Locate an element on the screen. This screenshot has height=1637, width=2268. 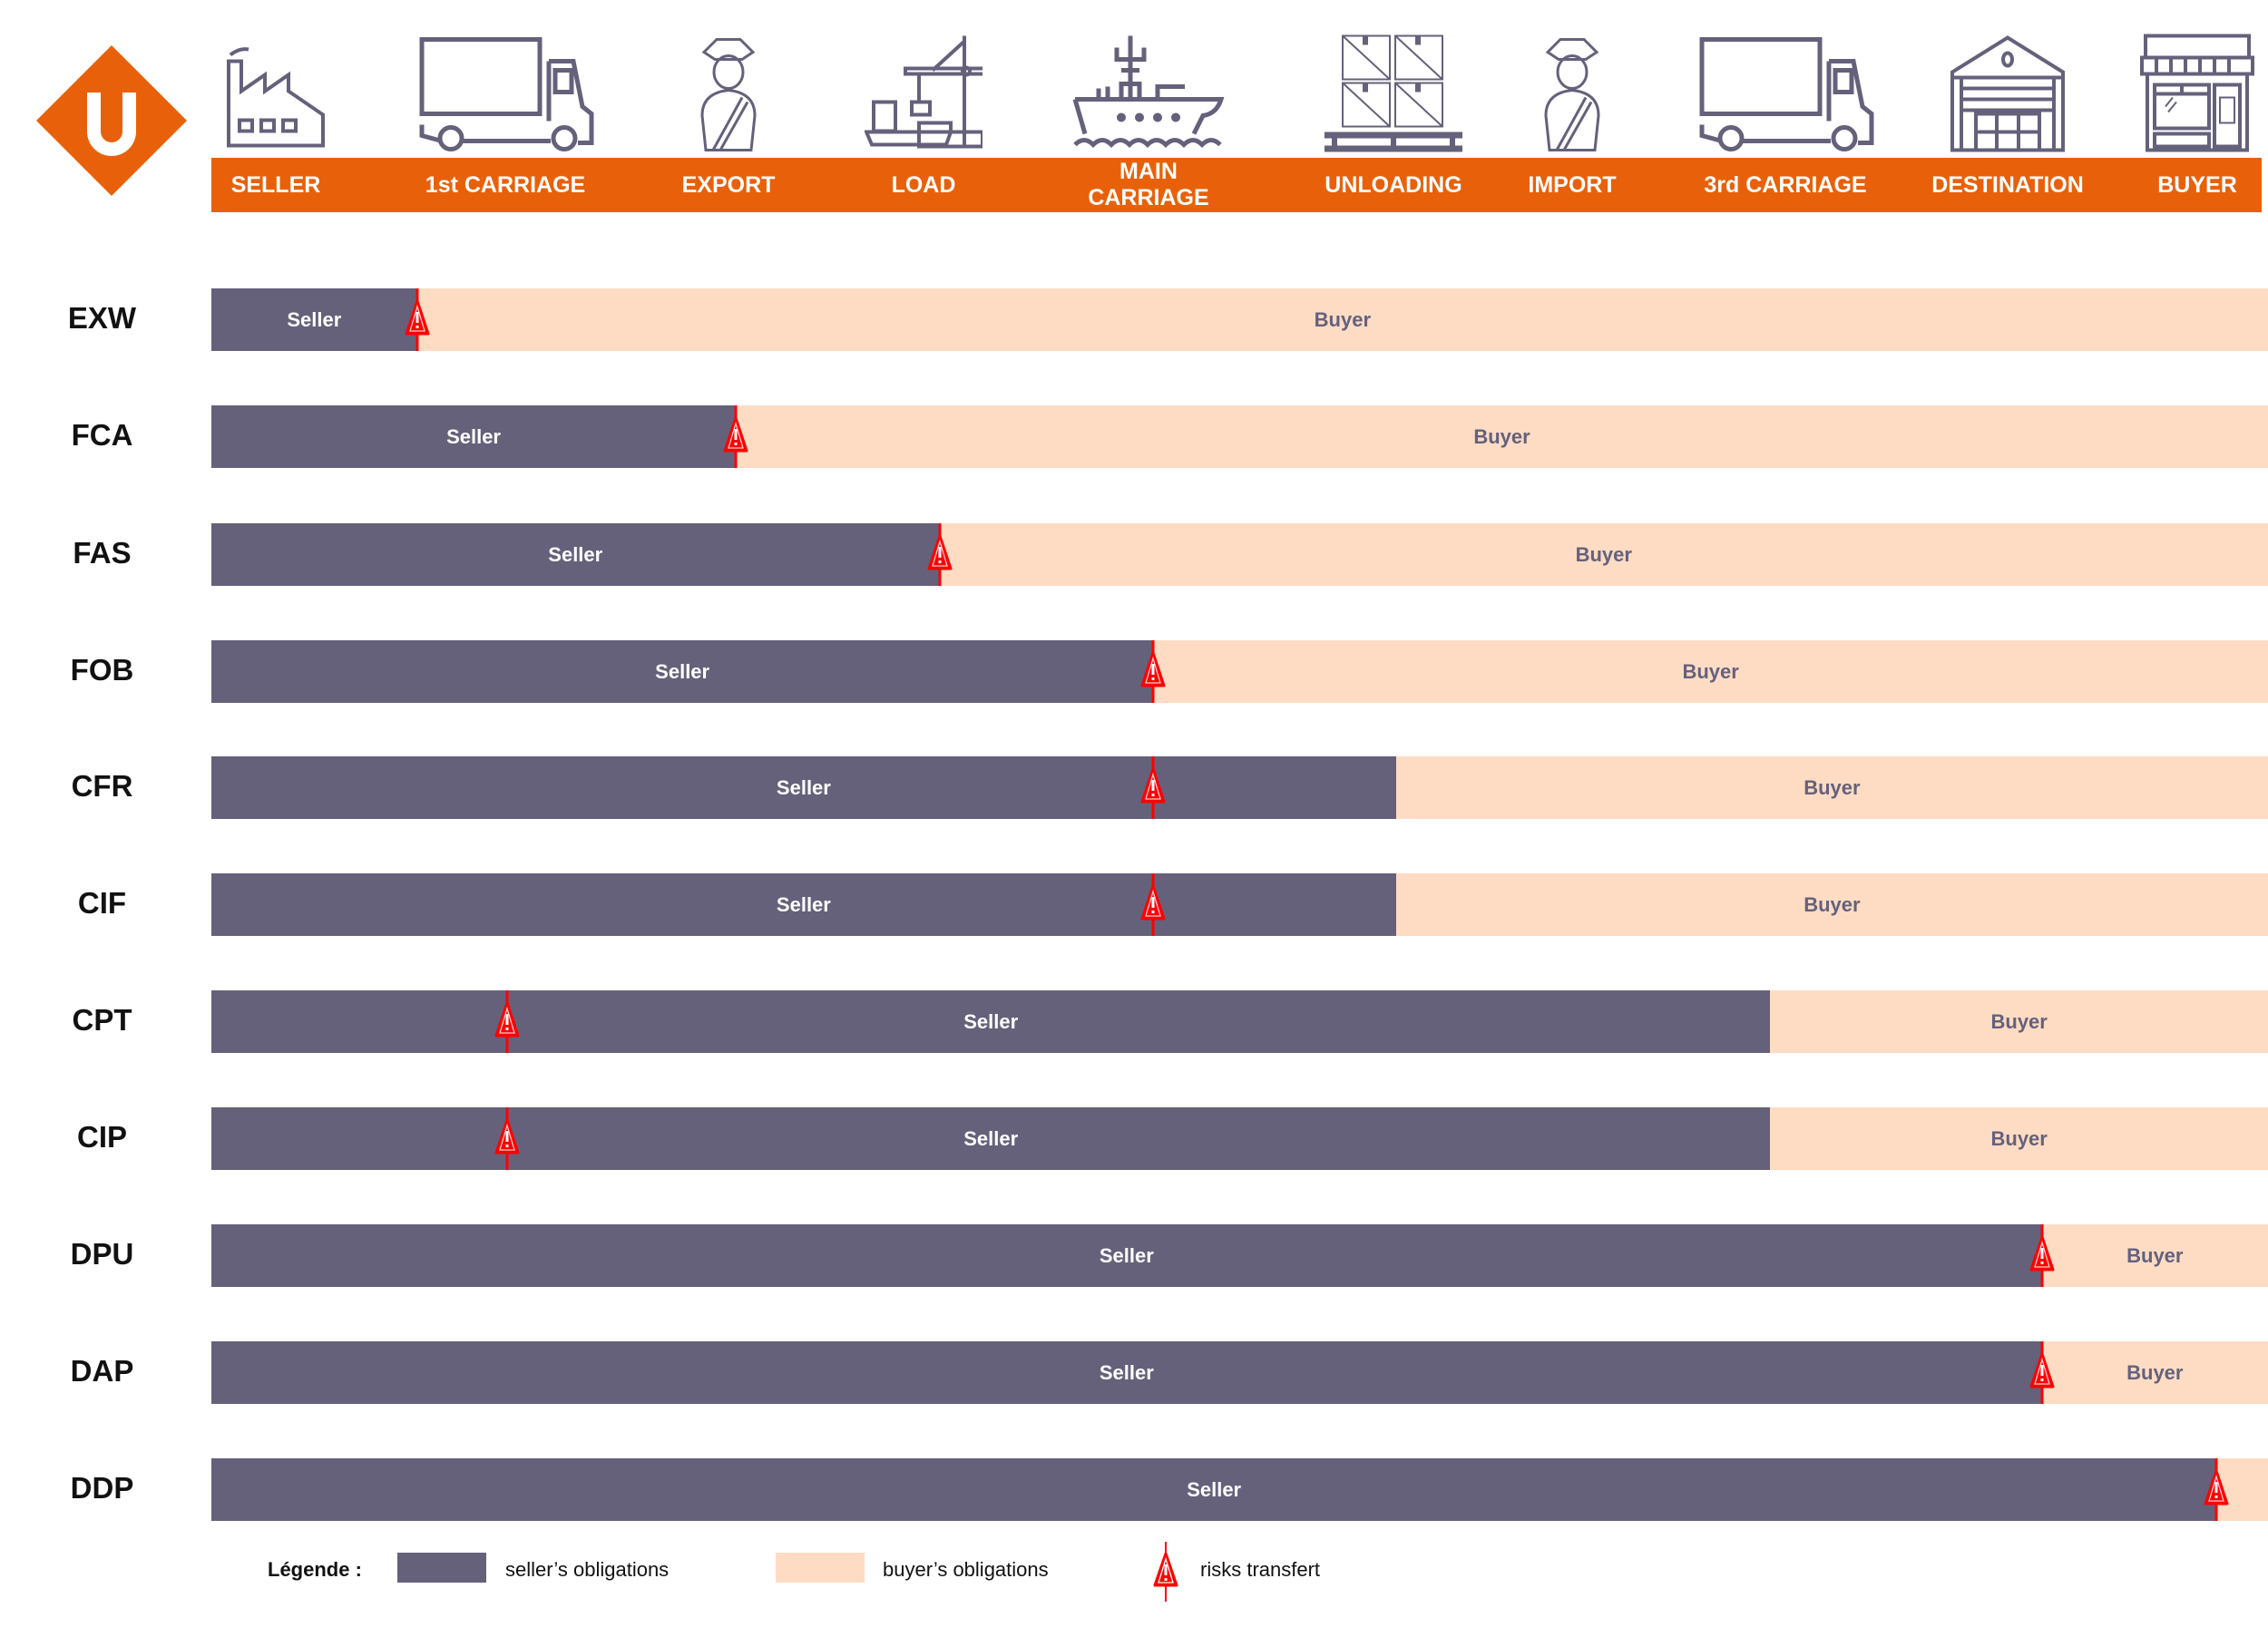
incoterm-label-fob: FOB is located at coordinates (102, 670).